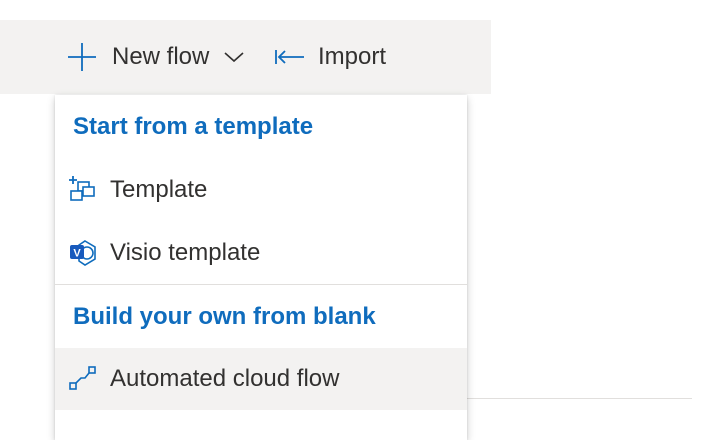 This screenshot has height=440, width=704. What do you see at coordinates (224, 316) in the screenshot?
I see `section-header-blank: Build your own from blank` at bounding box center [224, 316].